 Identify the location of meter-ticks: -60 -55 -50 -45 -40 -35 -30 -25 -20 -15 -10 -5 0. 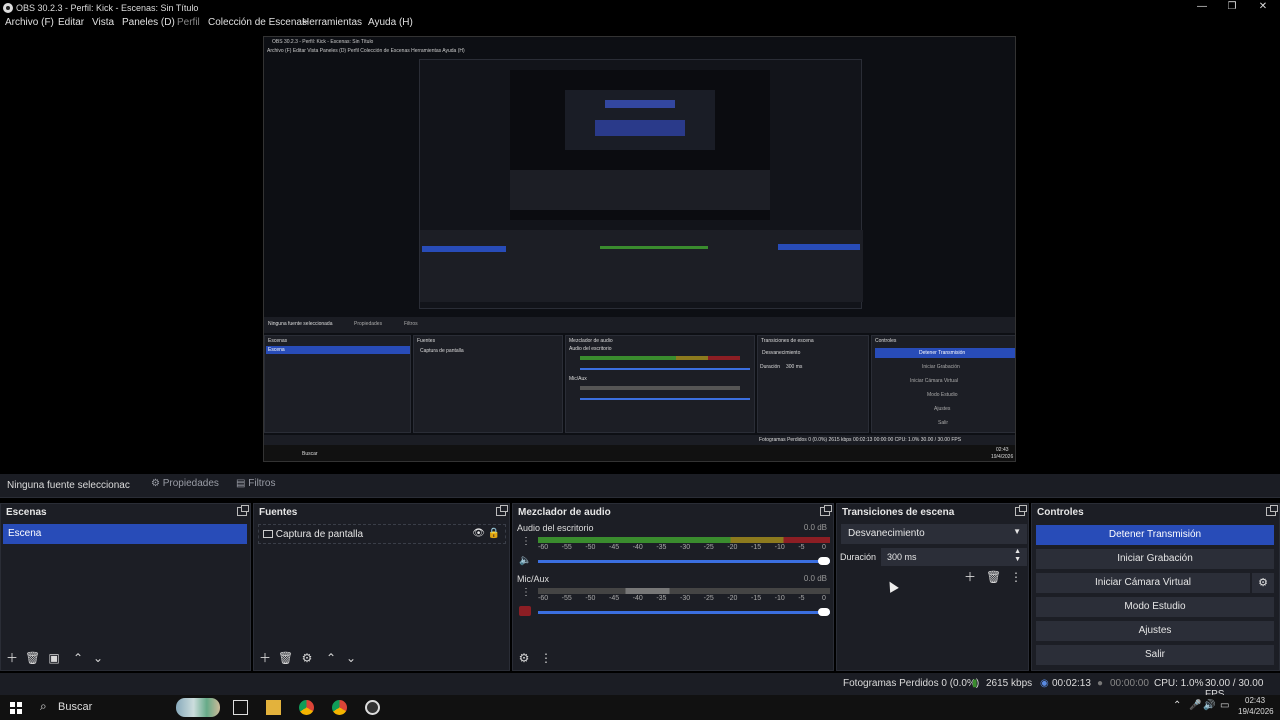
(684, 549).